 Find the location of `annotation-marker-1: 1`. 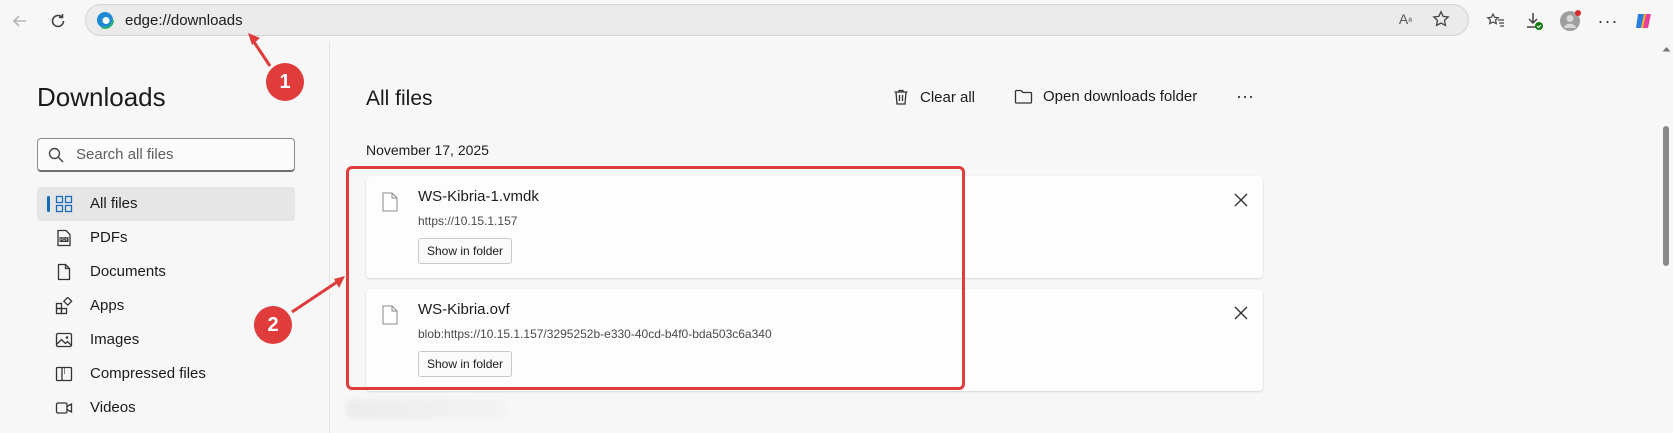

annotation-marker-1: 1 is located at coordinates (285, 82).